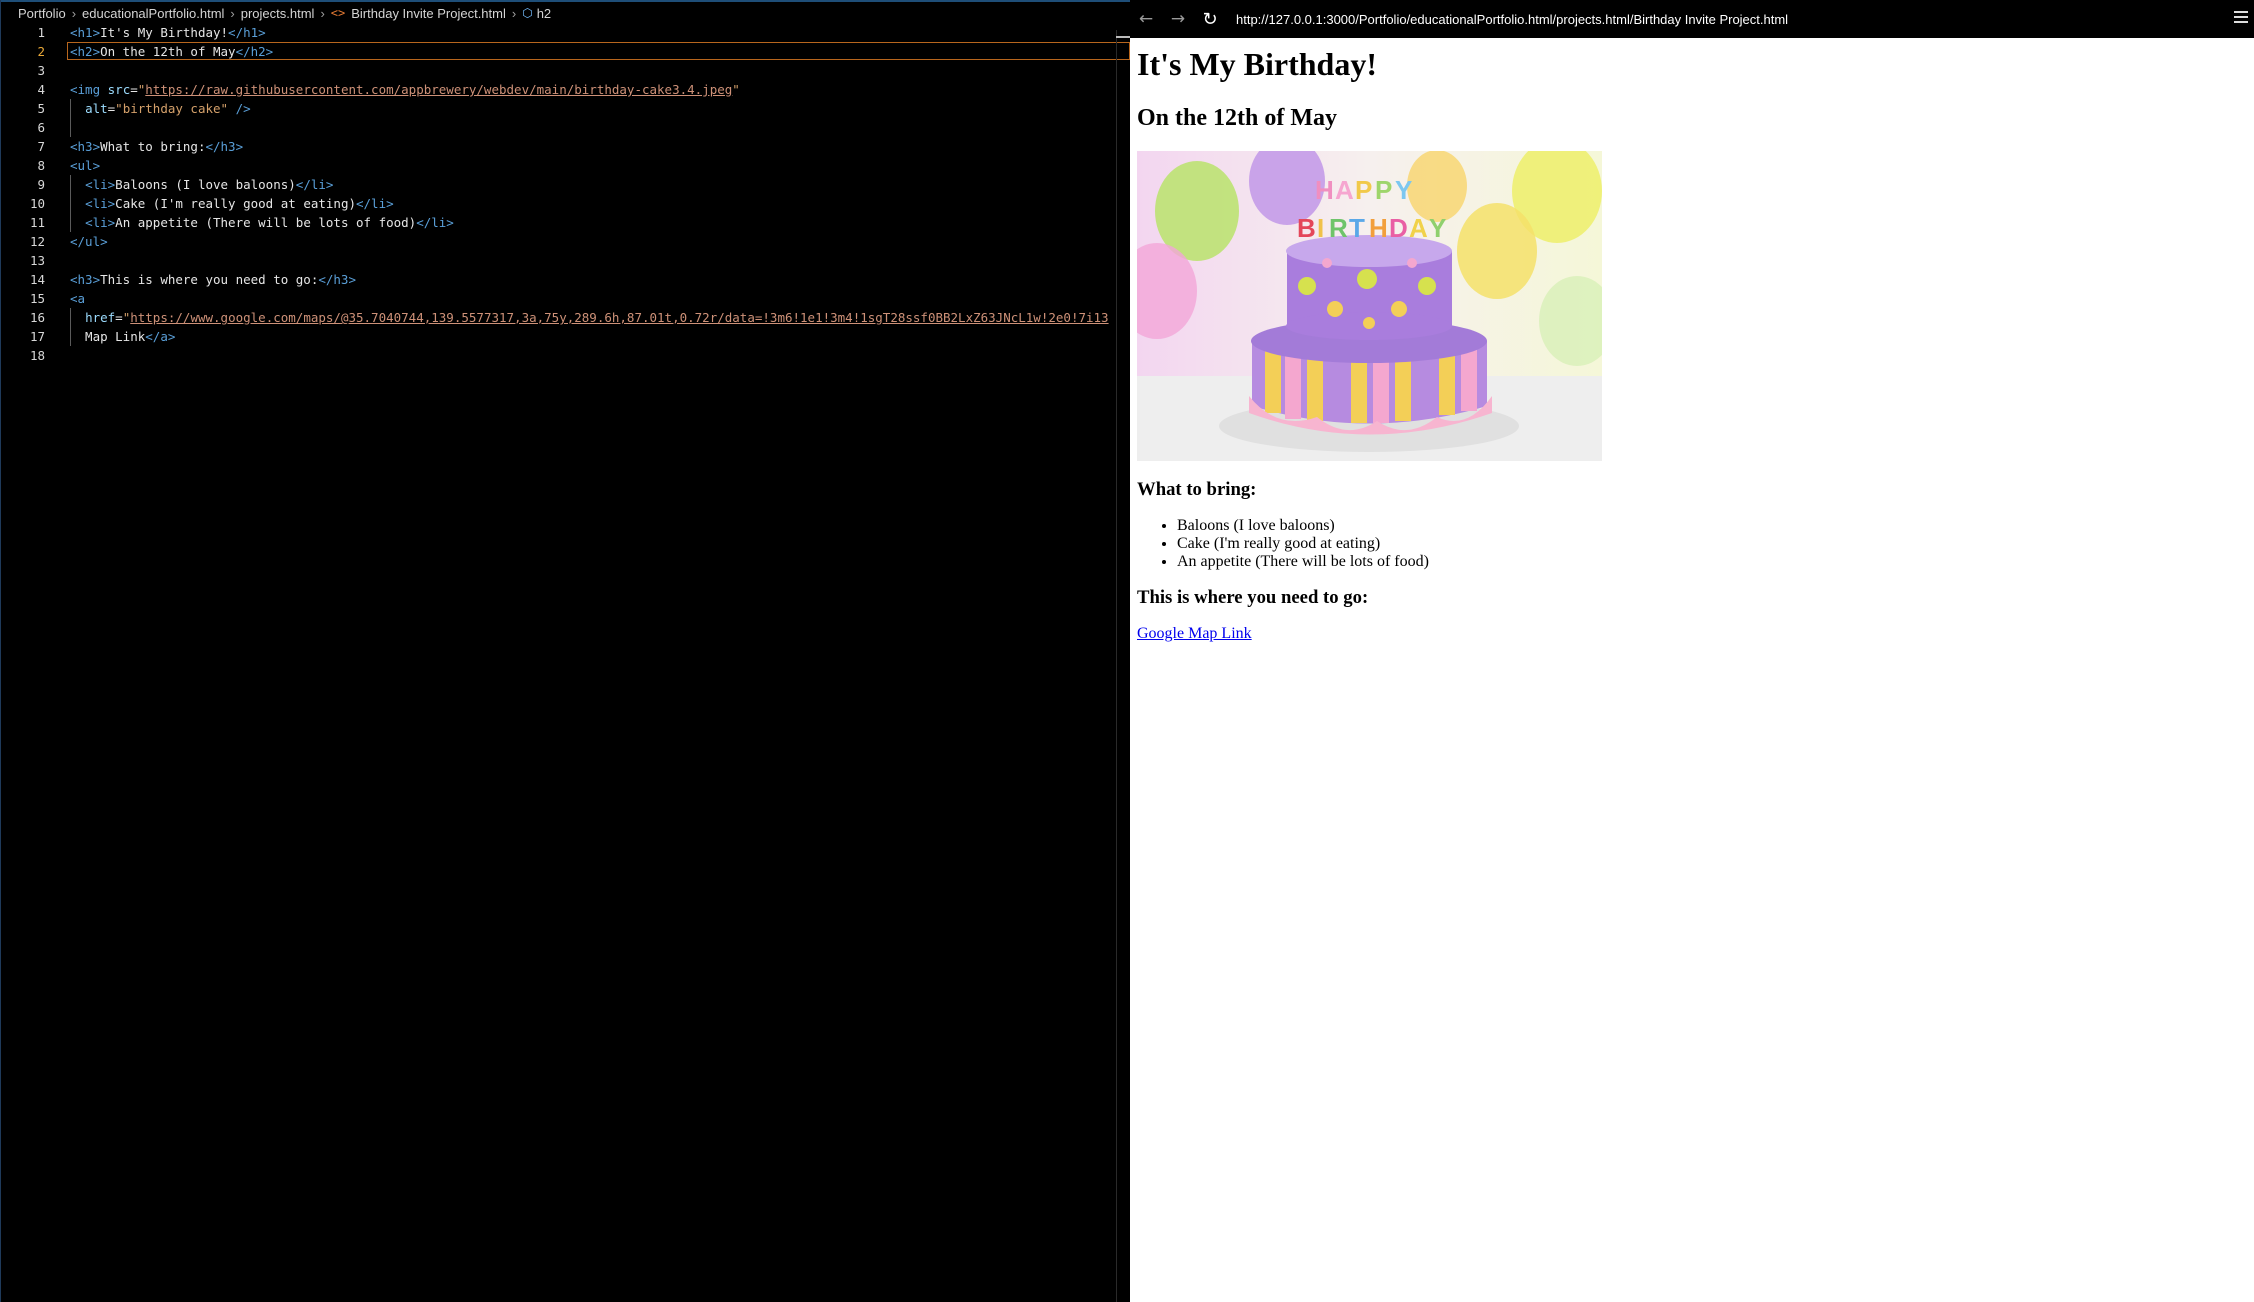  I want to click on breadcrumb-item-portfolio: Portfolio, so click(42, 13).